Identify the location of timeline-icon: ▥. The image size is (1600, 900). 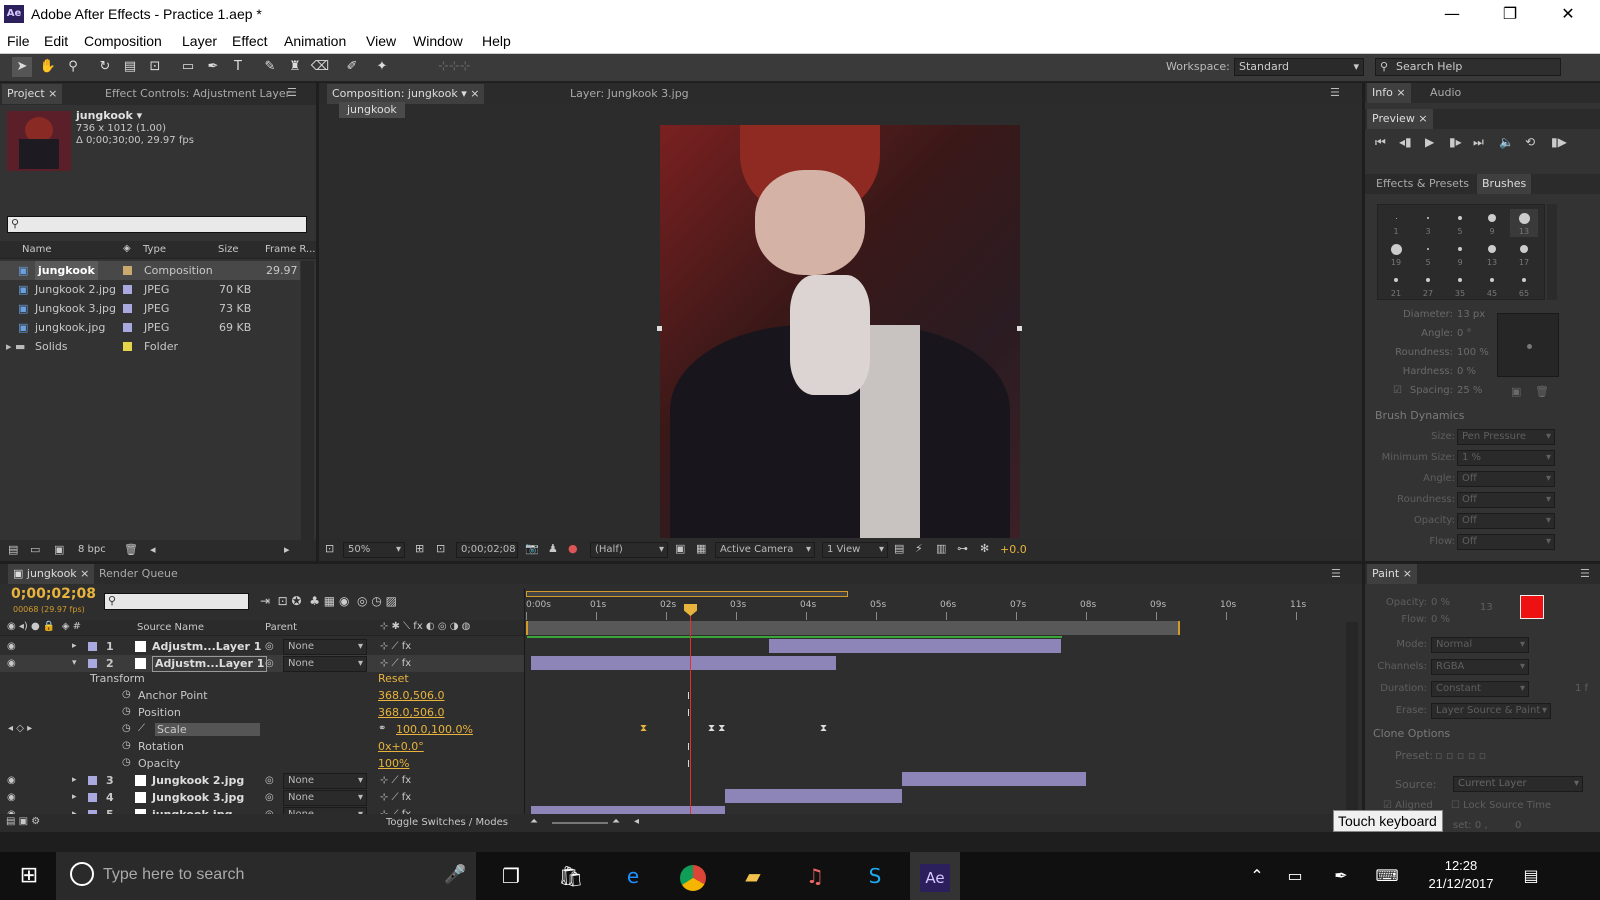
(941, 548).